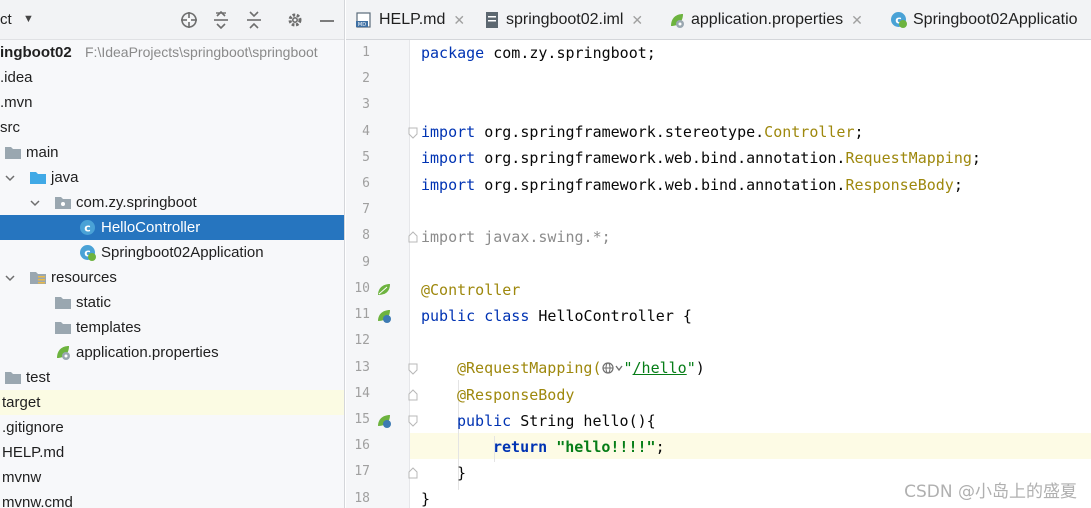  I want to click on code-line-11: public class HelloController {, so click(556, 316).